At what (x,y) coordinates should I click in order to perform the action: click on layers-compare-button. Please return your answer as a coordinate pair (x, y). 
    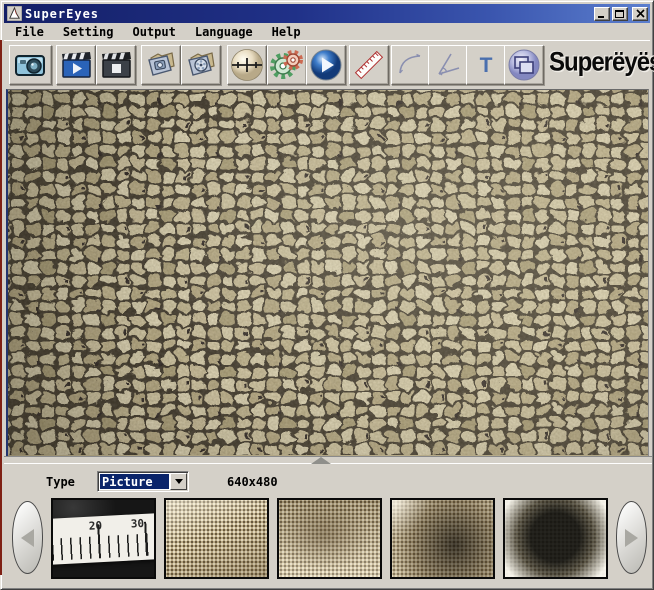
    Looking at the image, I should click on (524, 65).